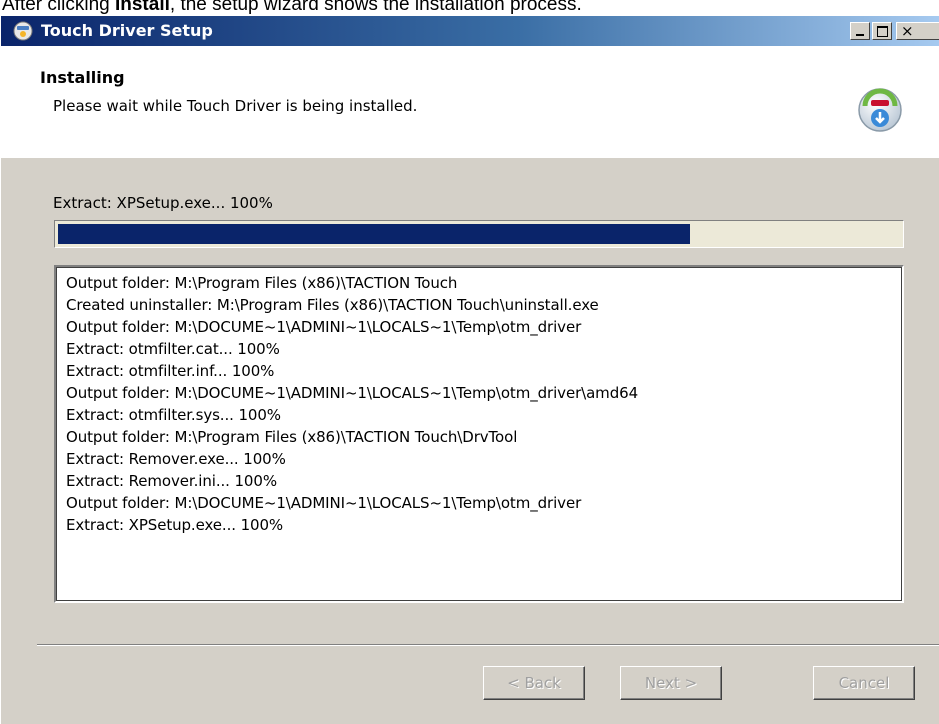  What do you see at coordinates (82, 77) in the screenshot?
I see `page-title: Installing` at bounding box center [82, 77].